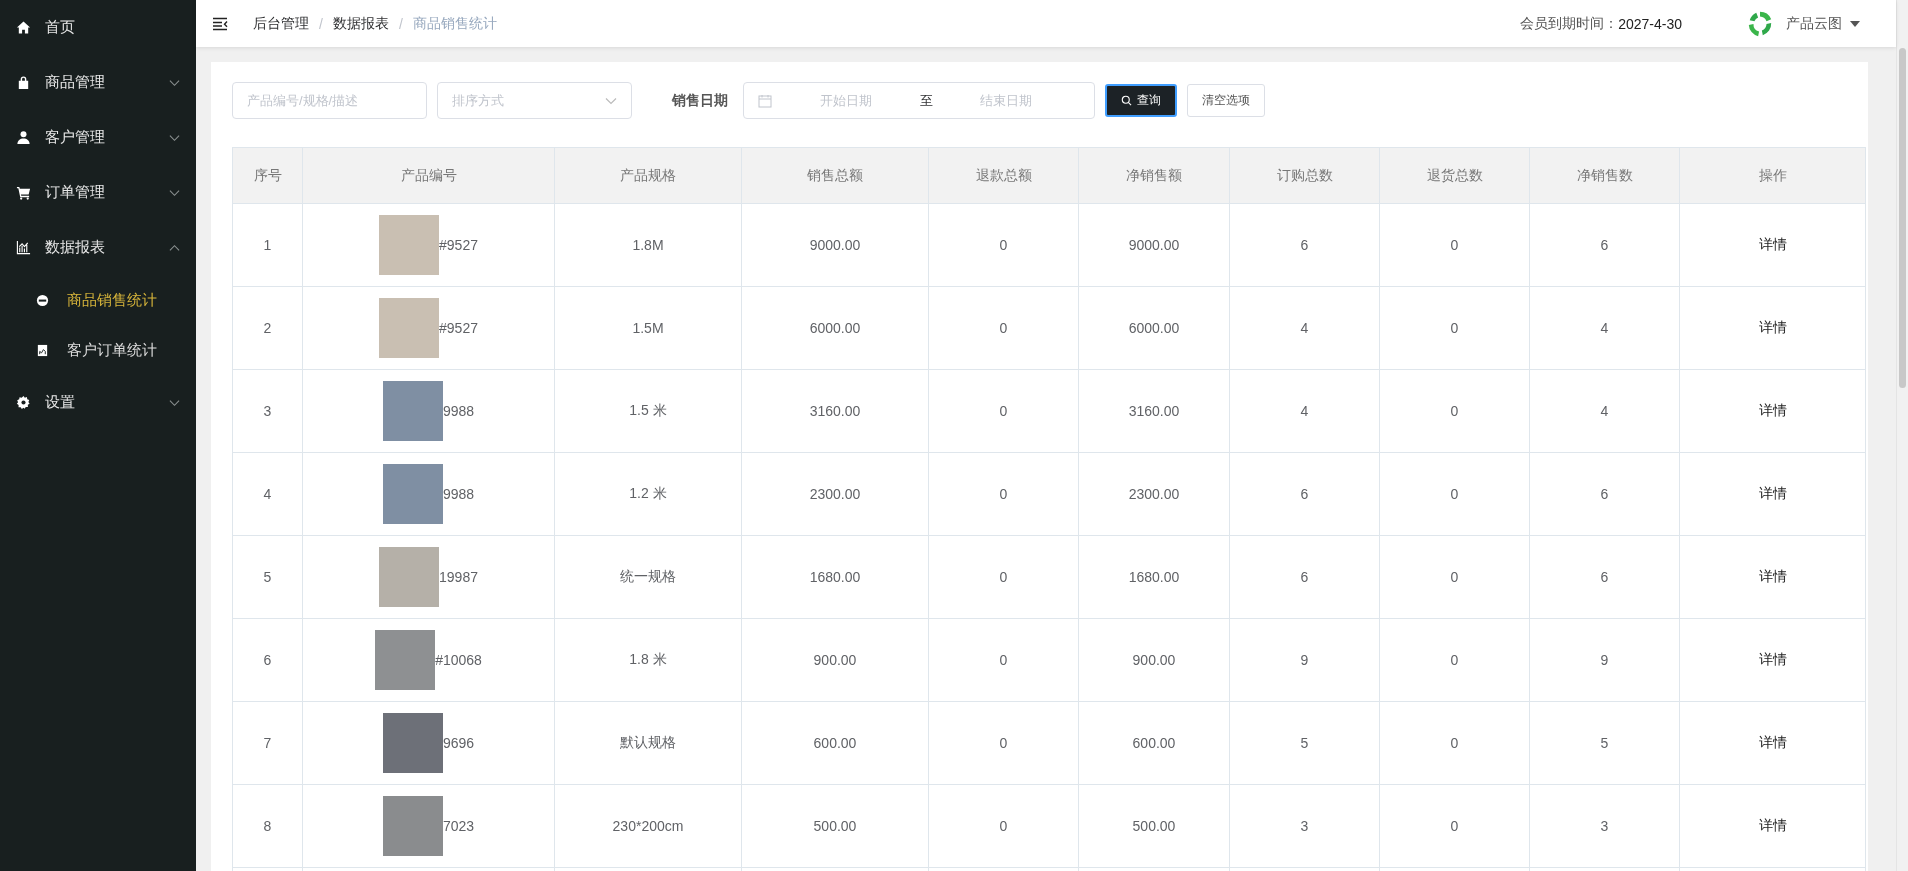 Image resolution: width=1908 pixels, height=871 pixels. What do you see at coordinates (98, 82) in the screenshot?
I see `nav-item: 商品管理` at bounding box center [98, 82].